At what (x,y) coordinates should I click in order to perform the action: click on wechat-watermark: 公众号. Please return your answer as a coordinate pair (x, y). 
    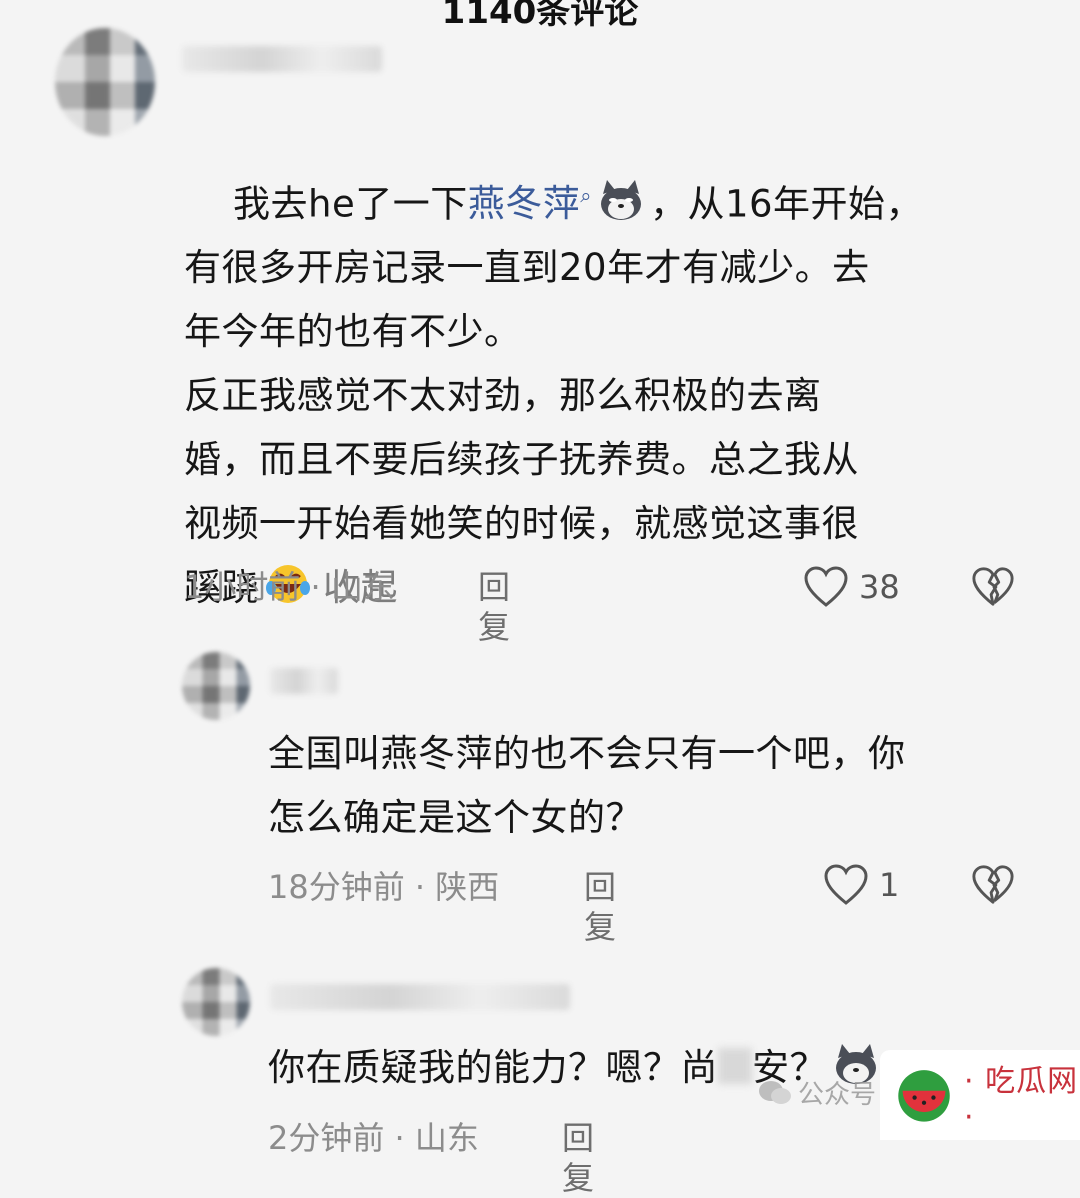
    Looking at the image, I should click on (817, 1092).